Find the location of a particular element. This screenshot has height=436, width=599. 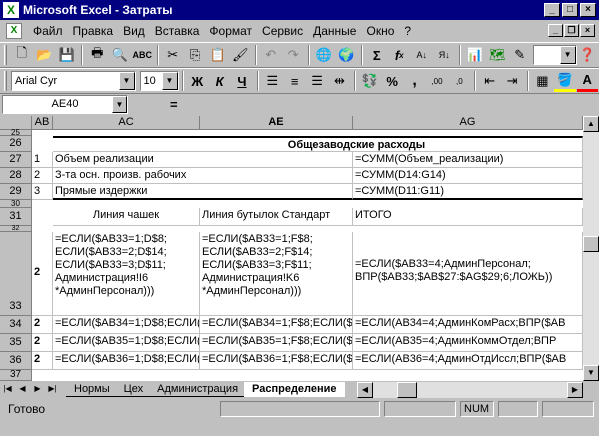

menu-window: Окно is located at coordinates (380, 31).